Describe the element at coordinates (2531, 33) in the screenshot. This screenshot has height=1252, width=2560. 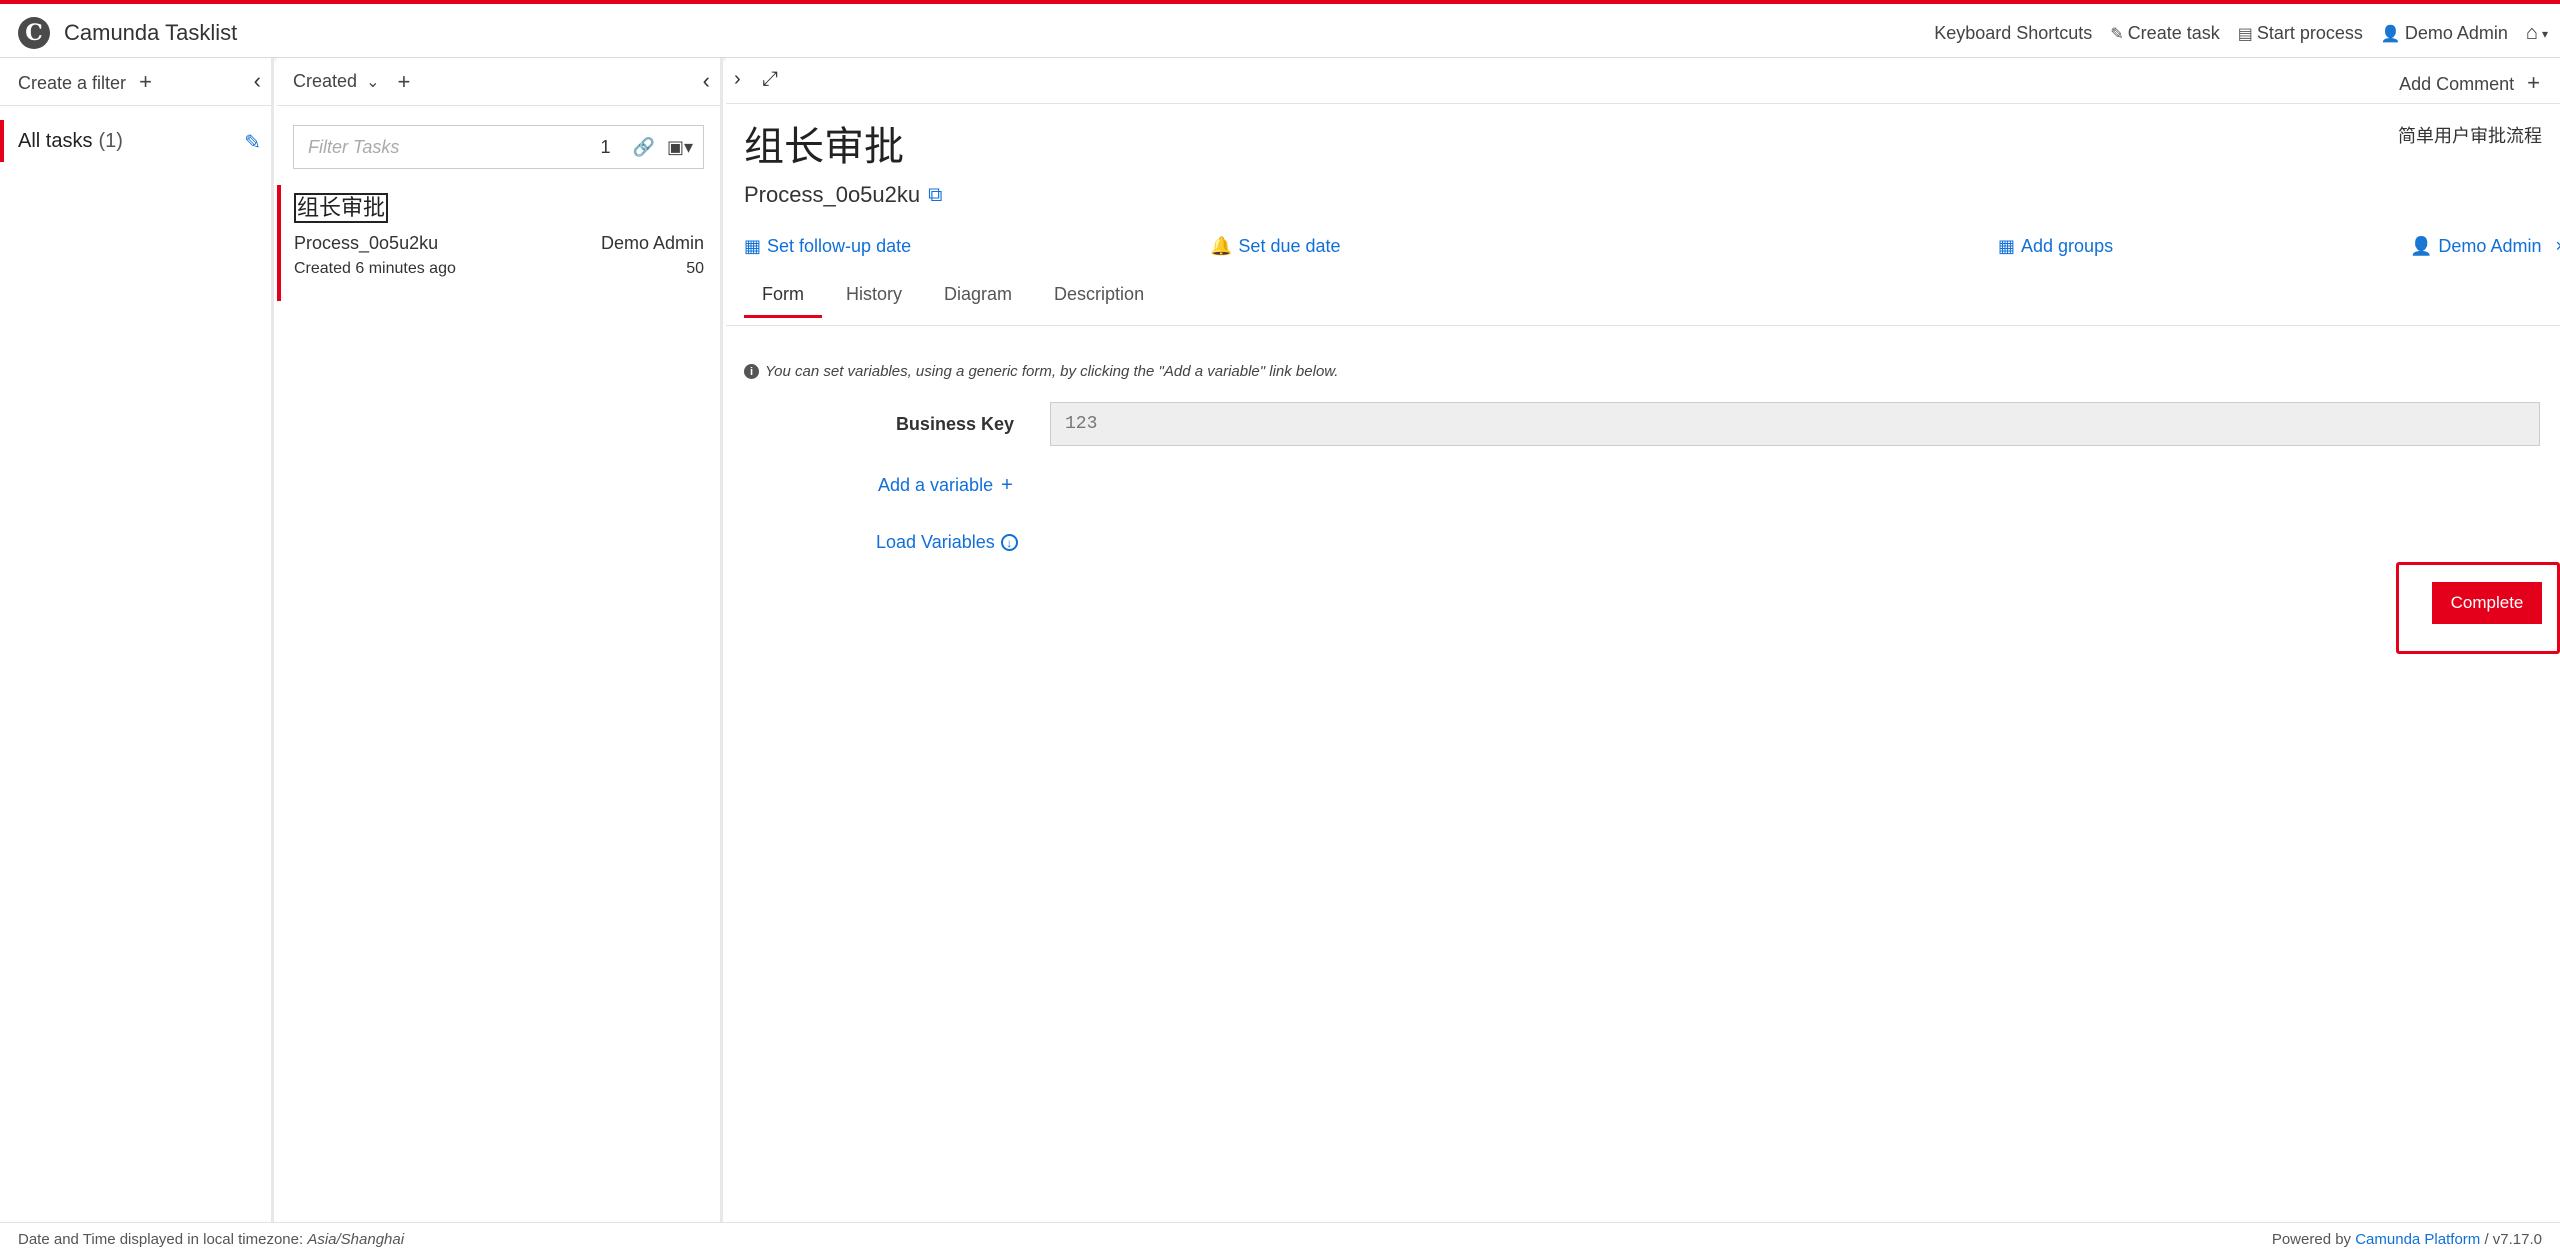
I see `home-icon: ⌂` at that location.